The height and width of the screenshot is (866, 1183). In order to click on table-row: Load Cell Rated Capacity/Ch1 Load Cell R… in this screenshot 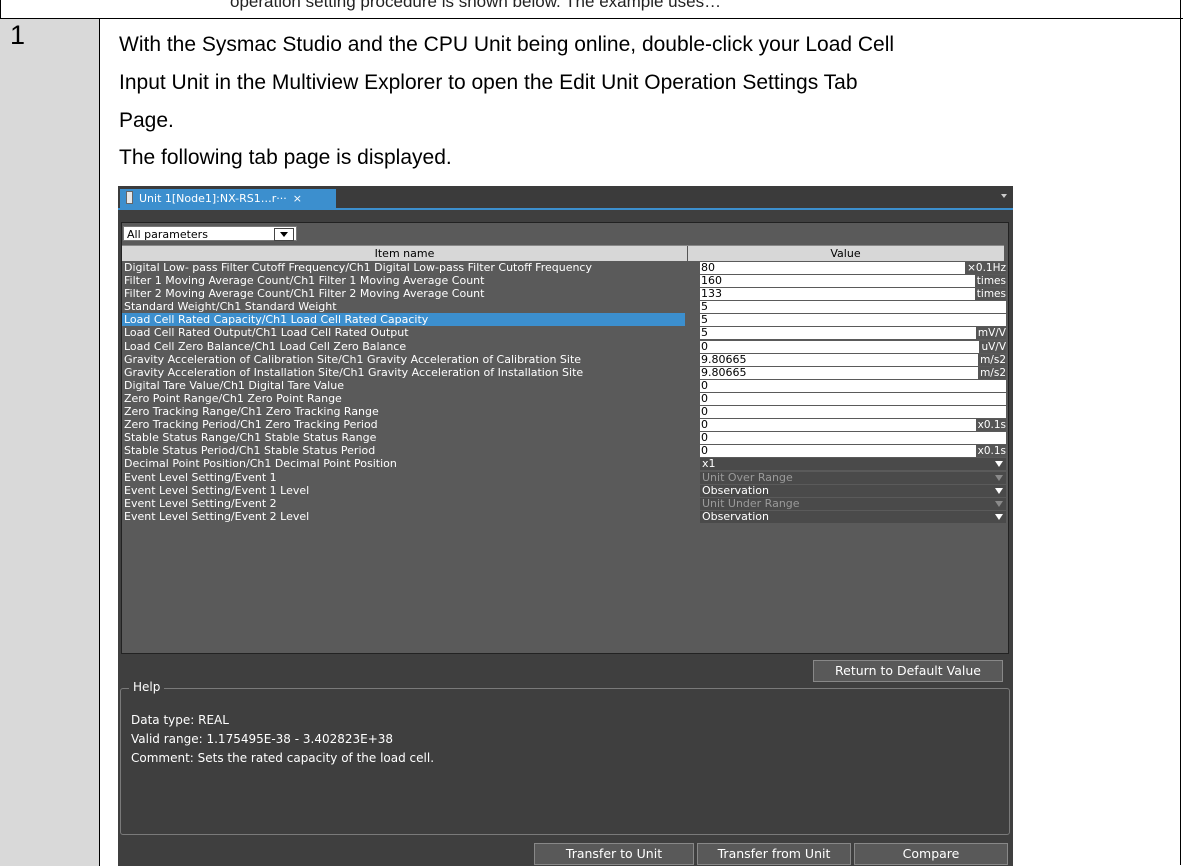, I will do `click(564, 320)`.